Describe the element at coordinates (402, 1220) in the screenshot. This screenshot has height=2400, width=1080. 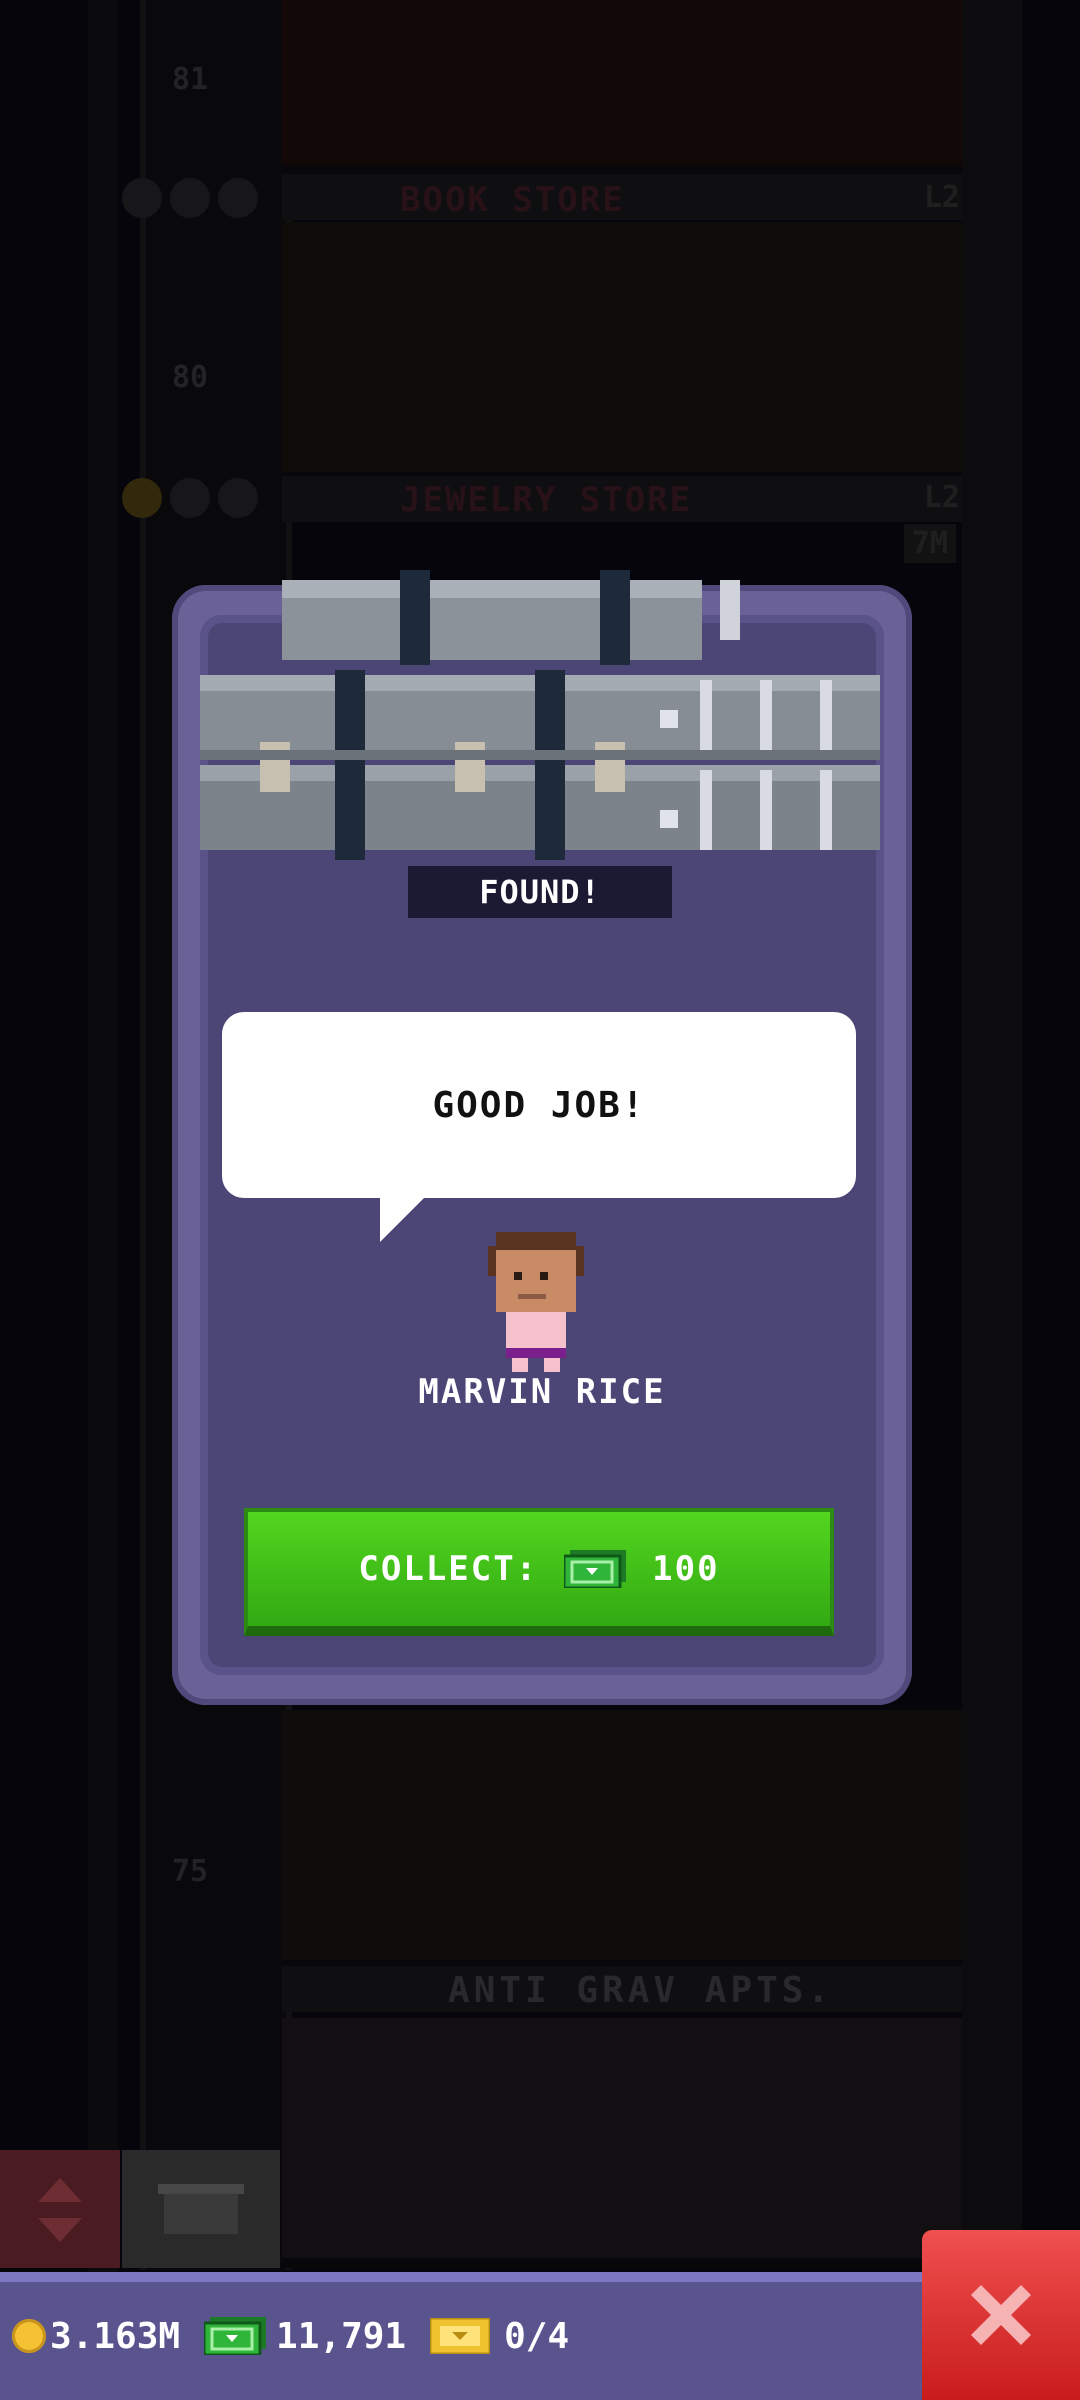
I see `speech-bubble-tail` at that location.